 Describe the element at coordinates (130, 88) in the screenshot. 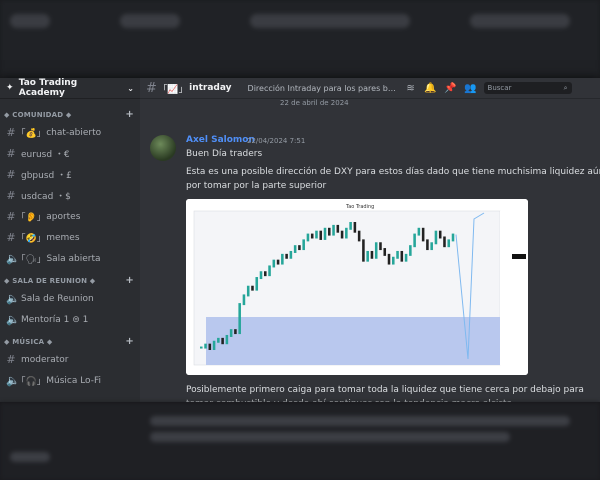

I see `chevron-down-icon: ⌄` at that location.